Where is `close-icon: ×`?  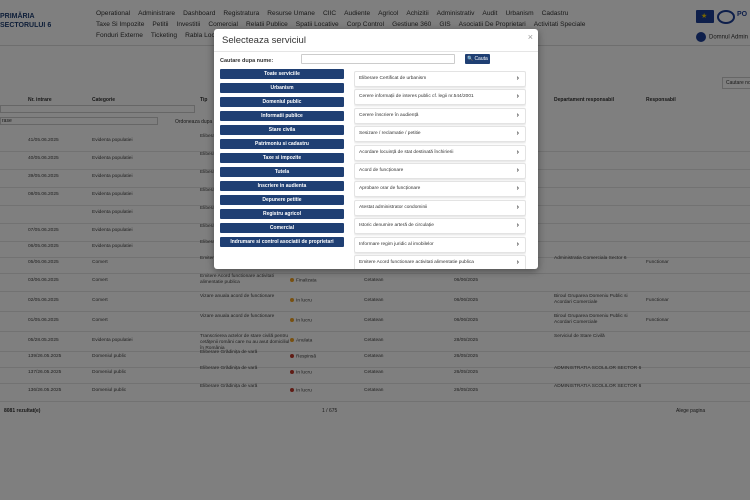 close-icon: × is located at coordinates (530, 37).